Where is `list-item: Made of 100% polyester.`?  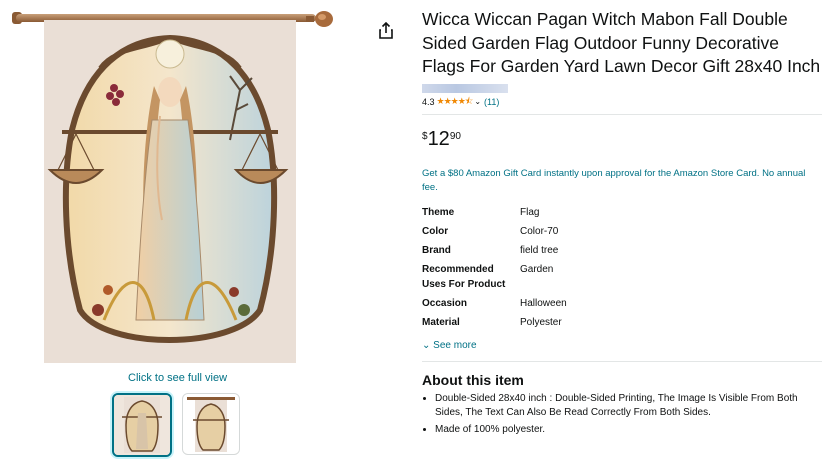
list-item: Made of 100% polyester. is located at coordinates (628, 430).